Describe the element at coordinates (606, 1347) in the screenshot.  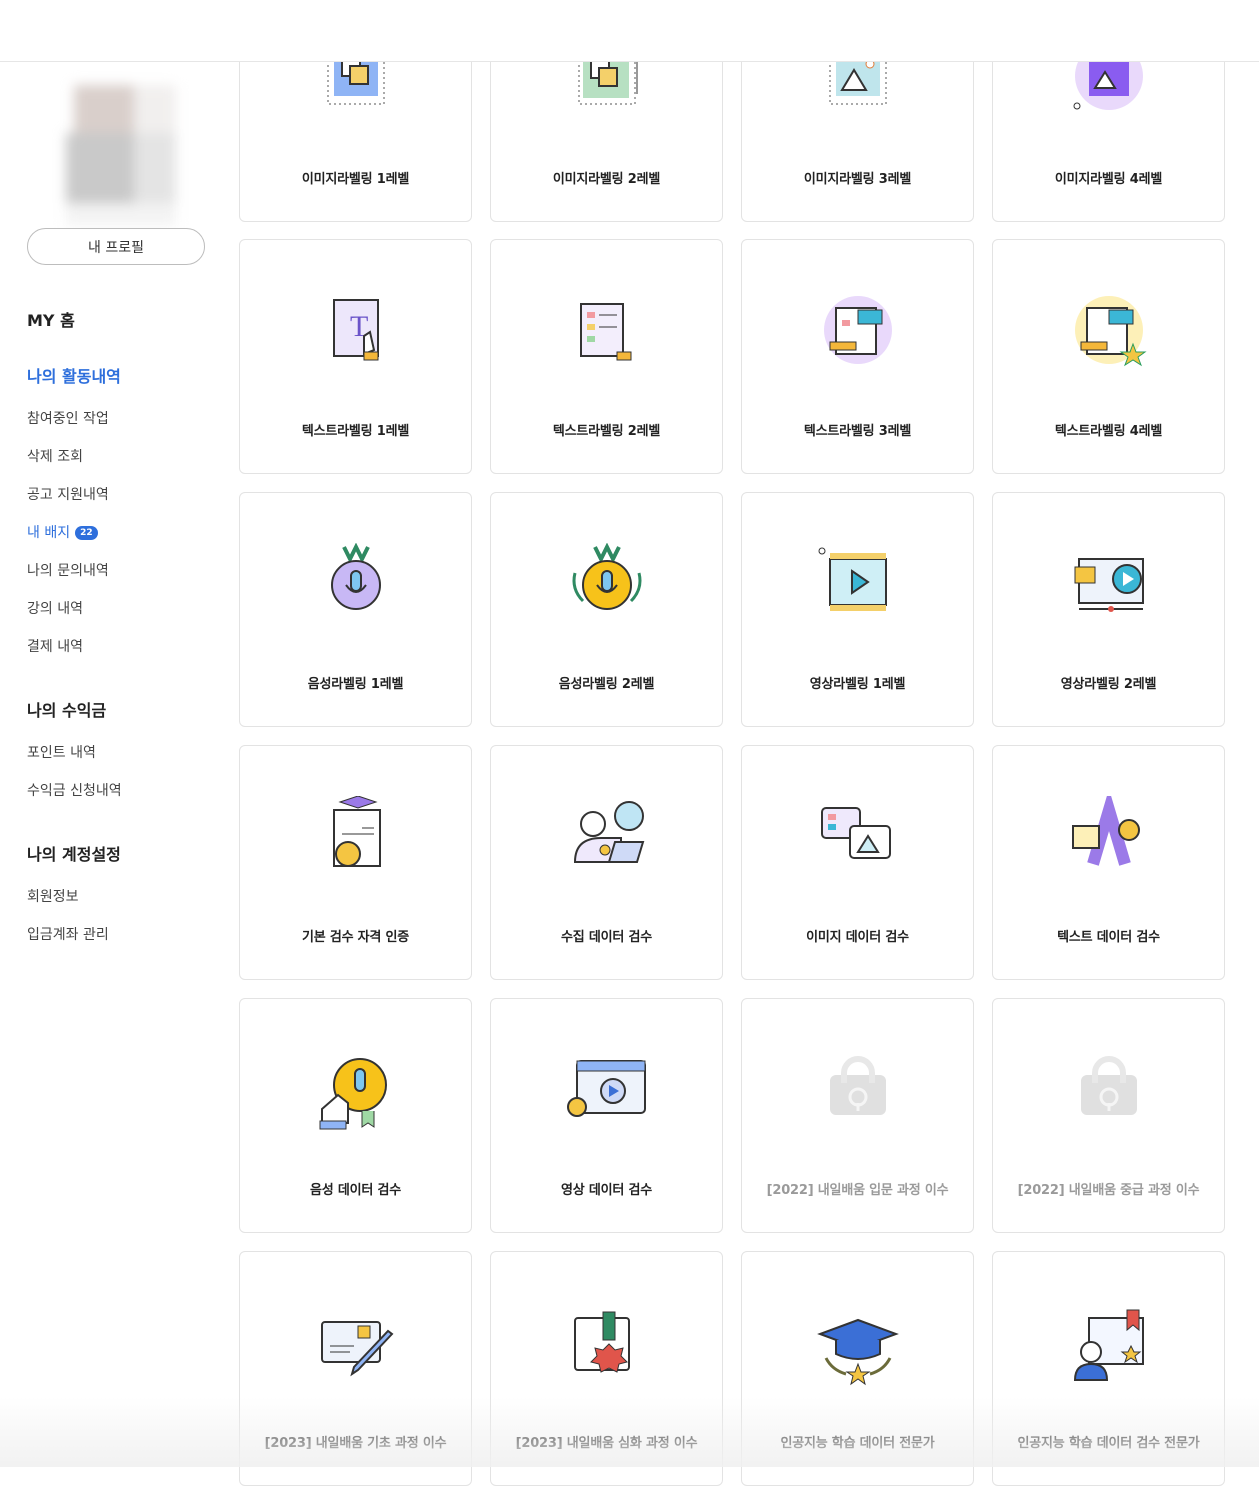
I see `certificate-medal-icon` at that location.